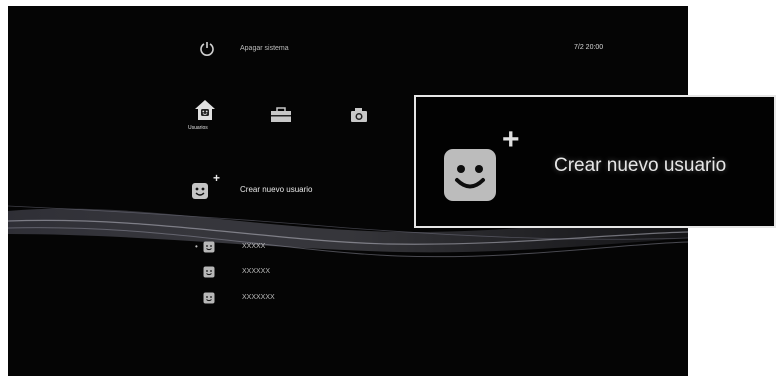  I want to click on toolbox-icon, so click(281, 115).